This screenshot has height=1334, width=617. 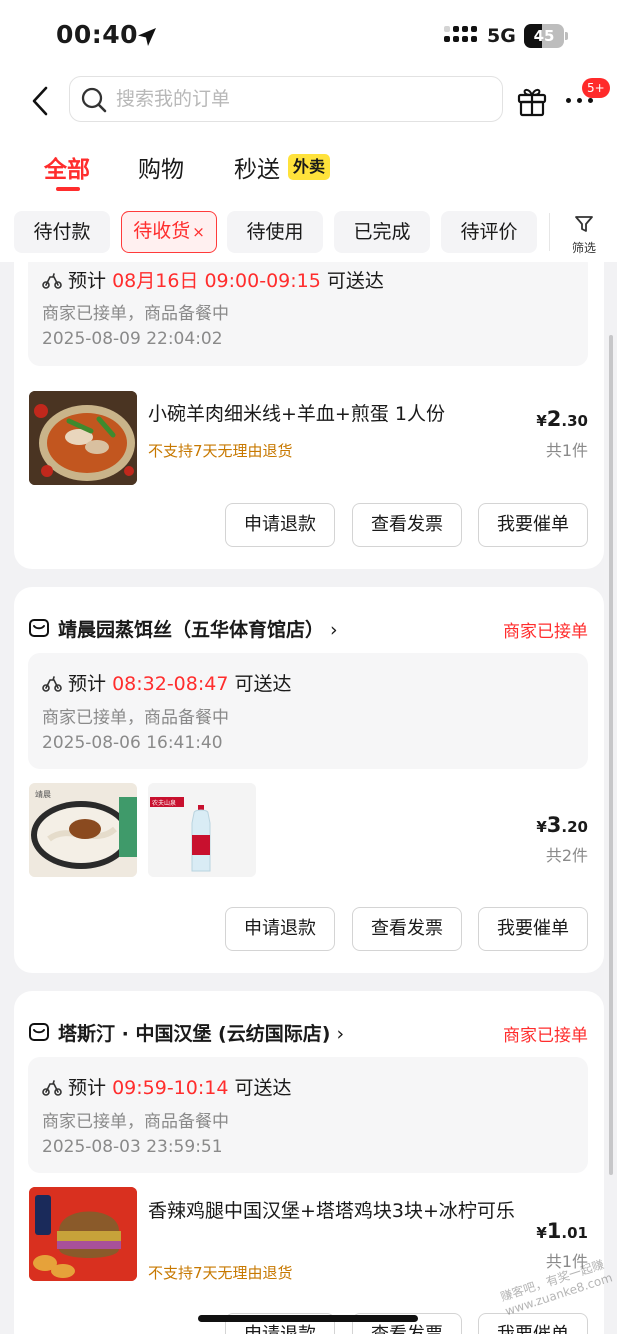 I want to click on rice-noodle-bowl-image, so click(x=83, y=438).